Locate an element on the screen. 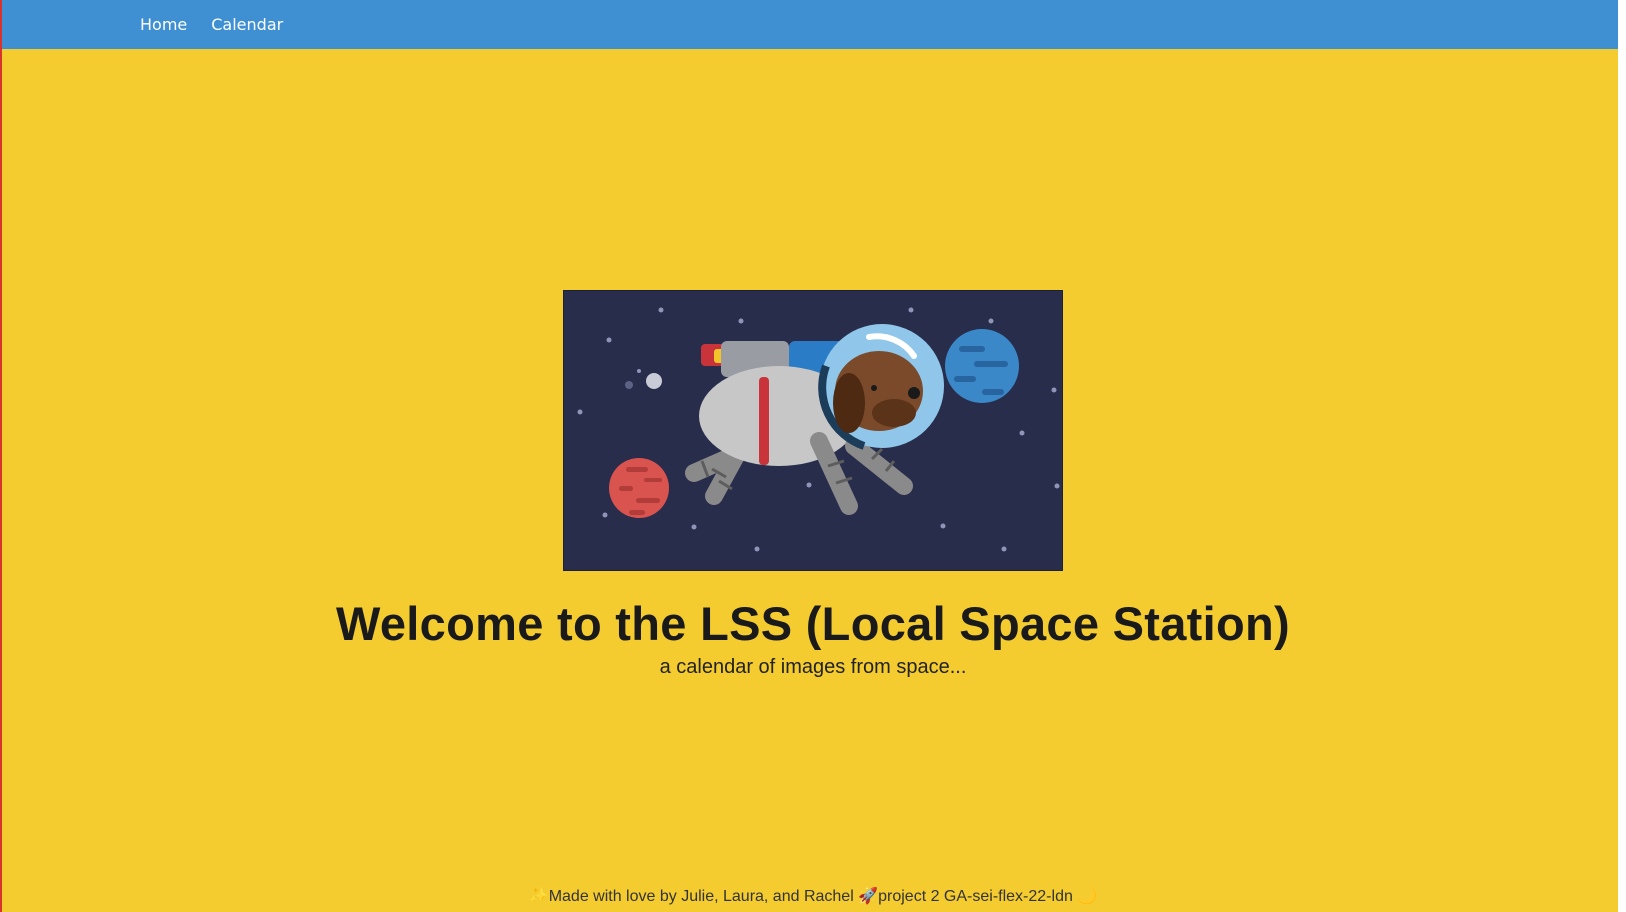 Image resolution: width=1626 pixels, height=912 pixels. page-title: Welcome to the LSS (Local Space Station) is located at coordinates (813, 623).